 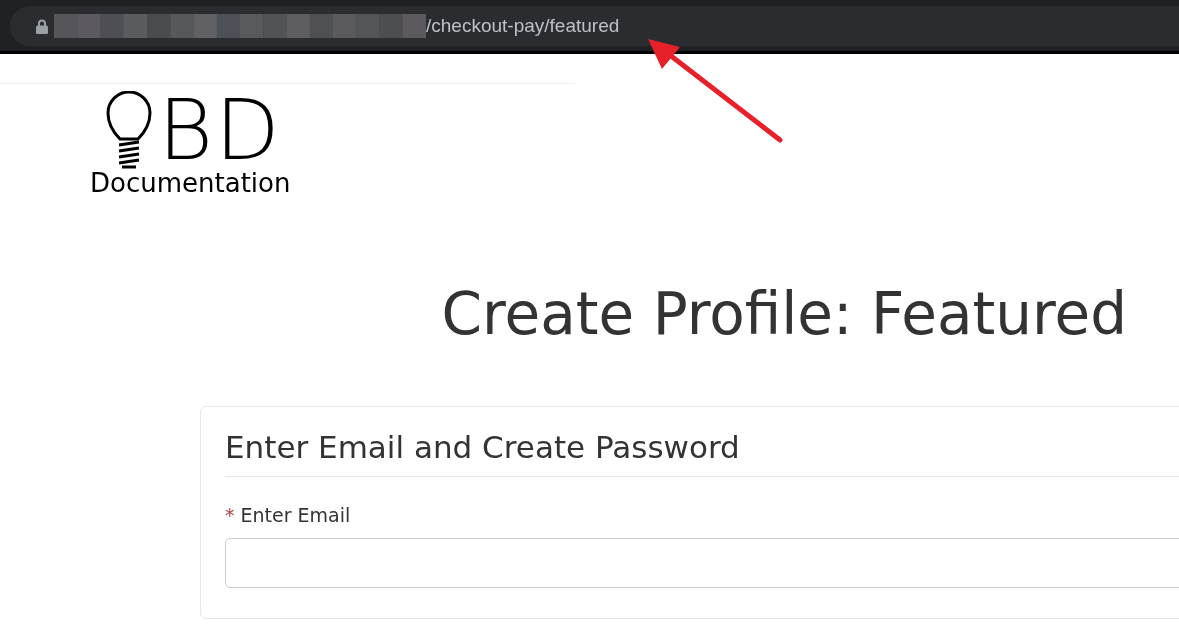 I want to click on logo-subtitle: Documentation, so click(x=191, y=183).